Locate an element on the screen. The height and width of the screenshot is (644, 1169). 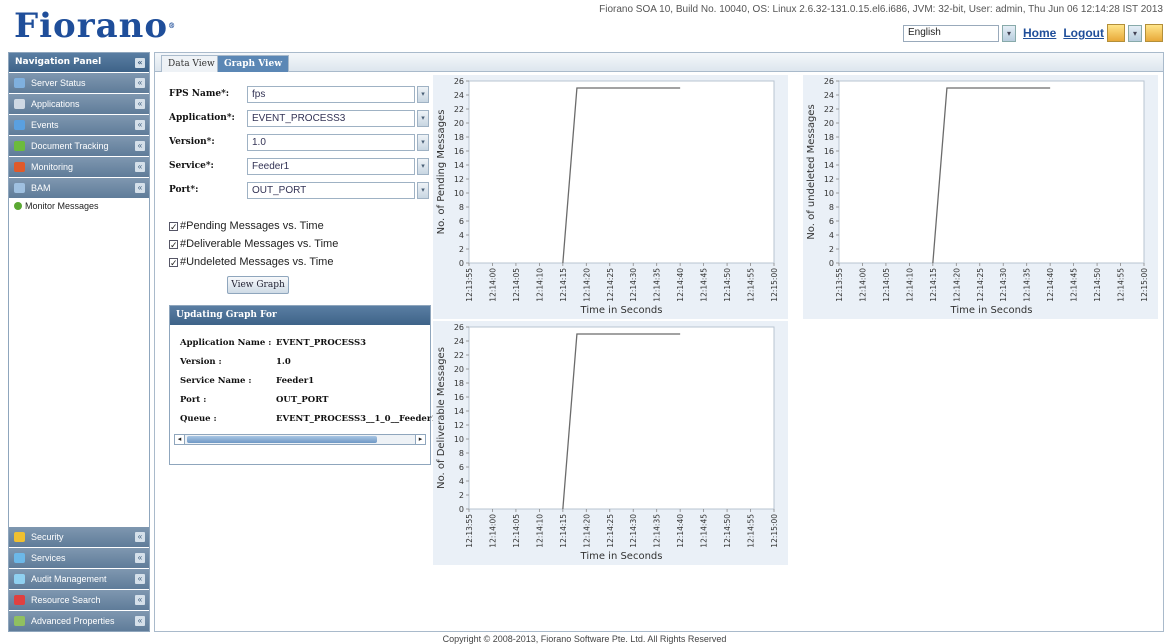
y-tick-label: 12 is located at coordinates (829, 179).